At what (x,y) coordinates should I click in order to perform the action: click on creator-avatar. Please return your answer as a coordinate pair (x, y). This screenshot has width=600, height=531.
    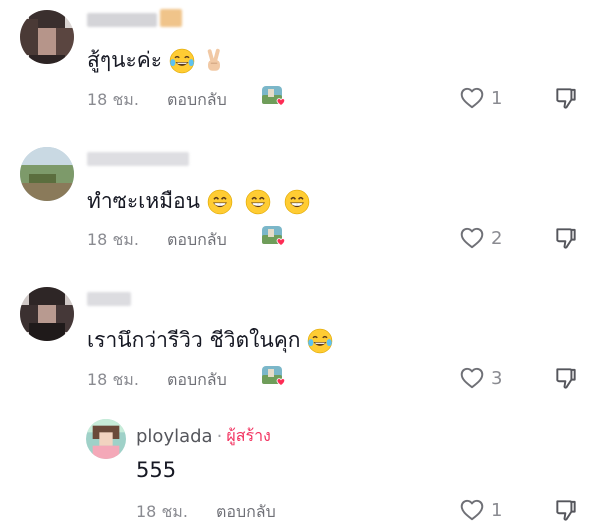
    Looking at the image, I should click on (106, 439).